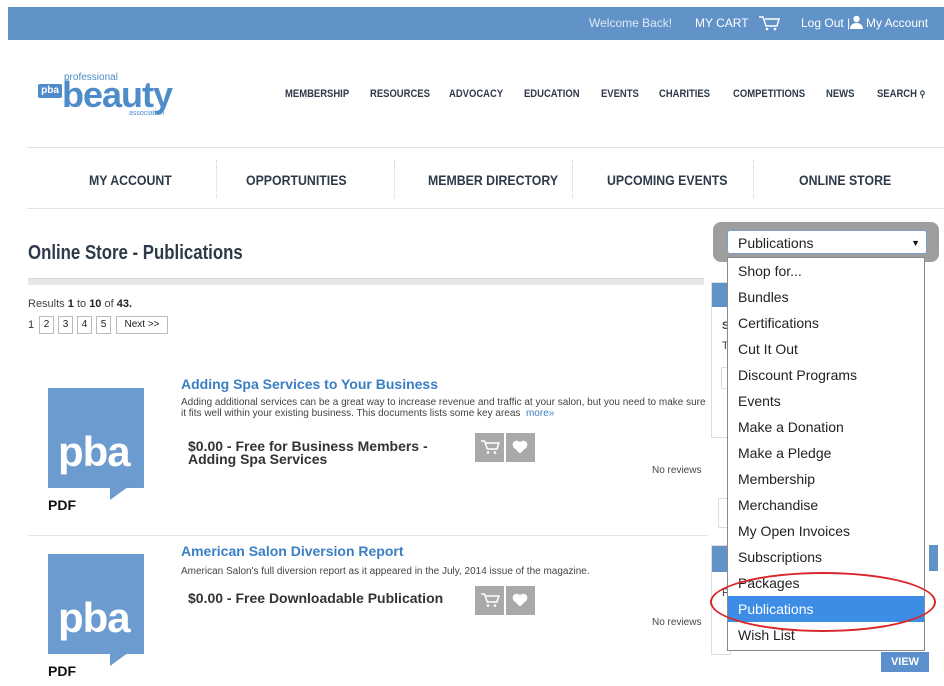  What do you see at coordinates (826, 557) in the screenshot?
I see `dropdown-option-subscriptions: Subscriptions` at bounding box center [826, 557].